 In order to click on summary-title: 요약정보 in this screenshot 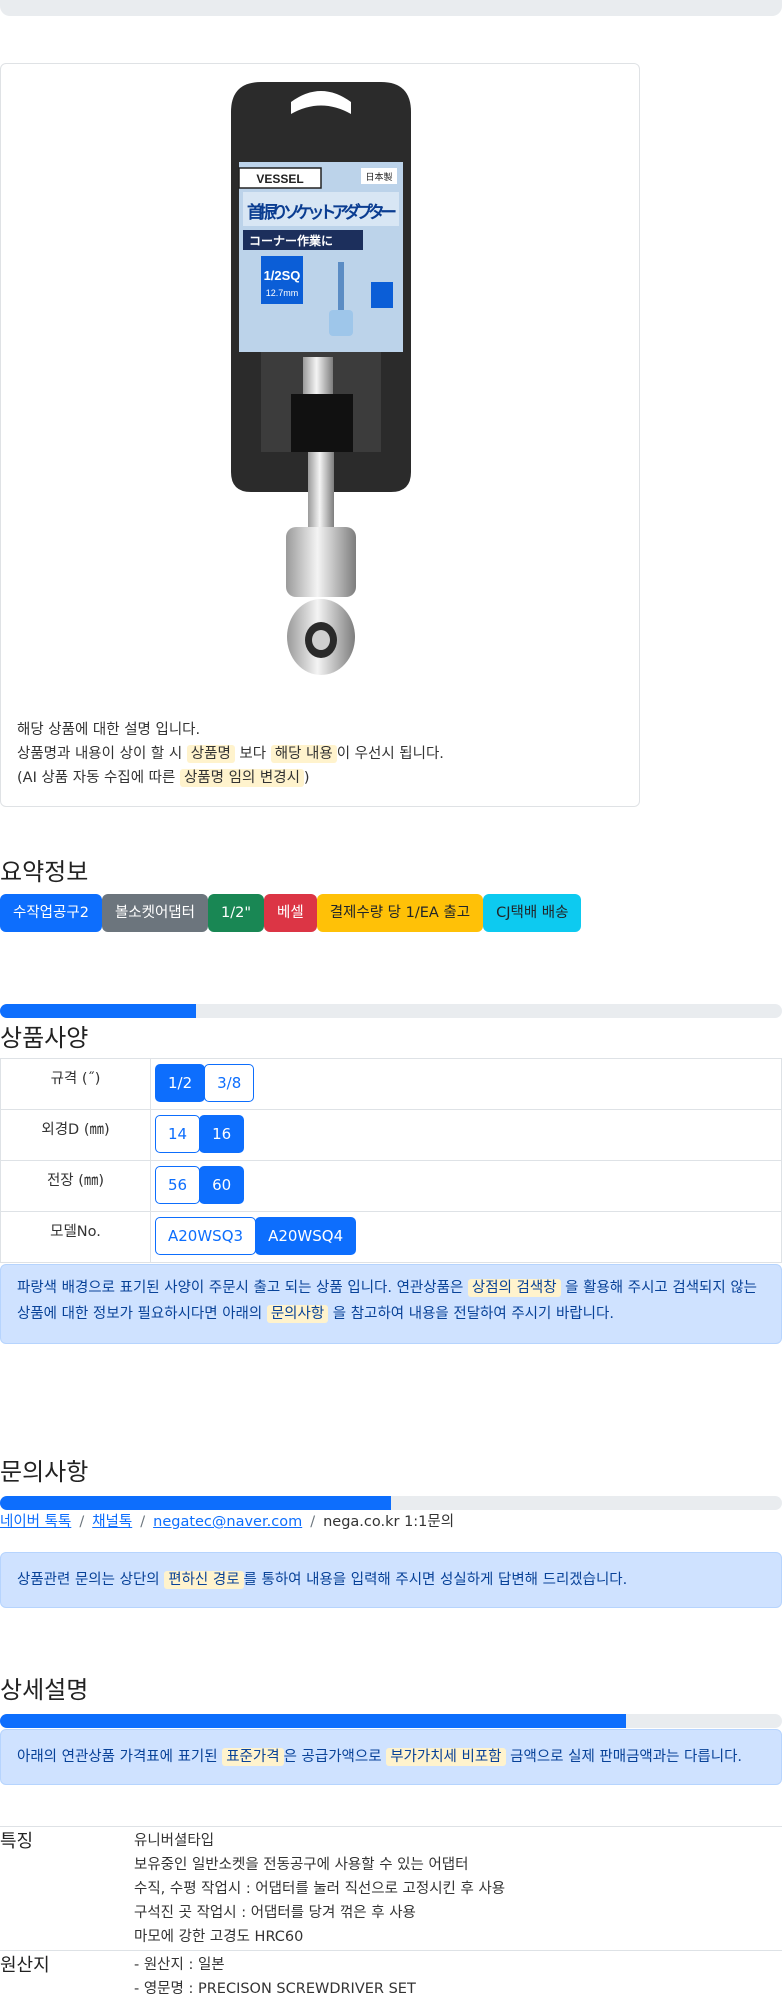, I will do `click(44, 872)`.